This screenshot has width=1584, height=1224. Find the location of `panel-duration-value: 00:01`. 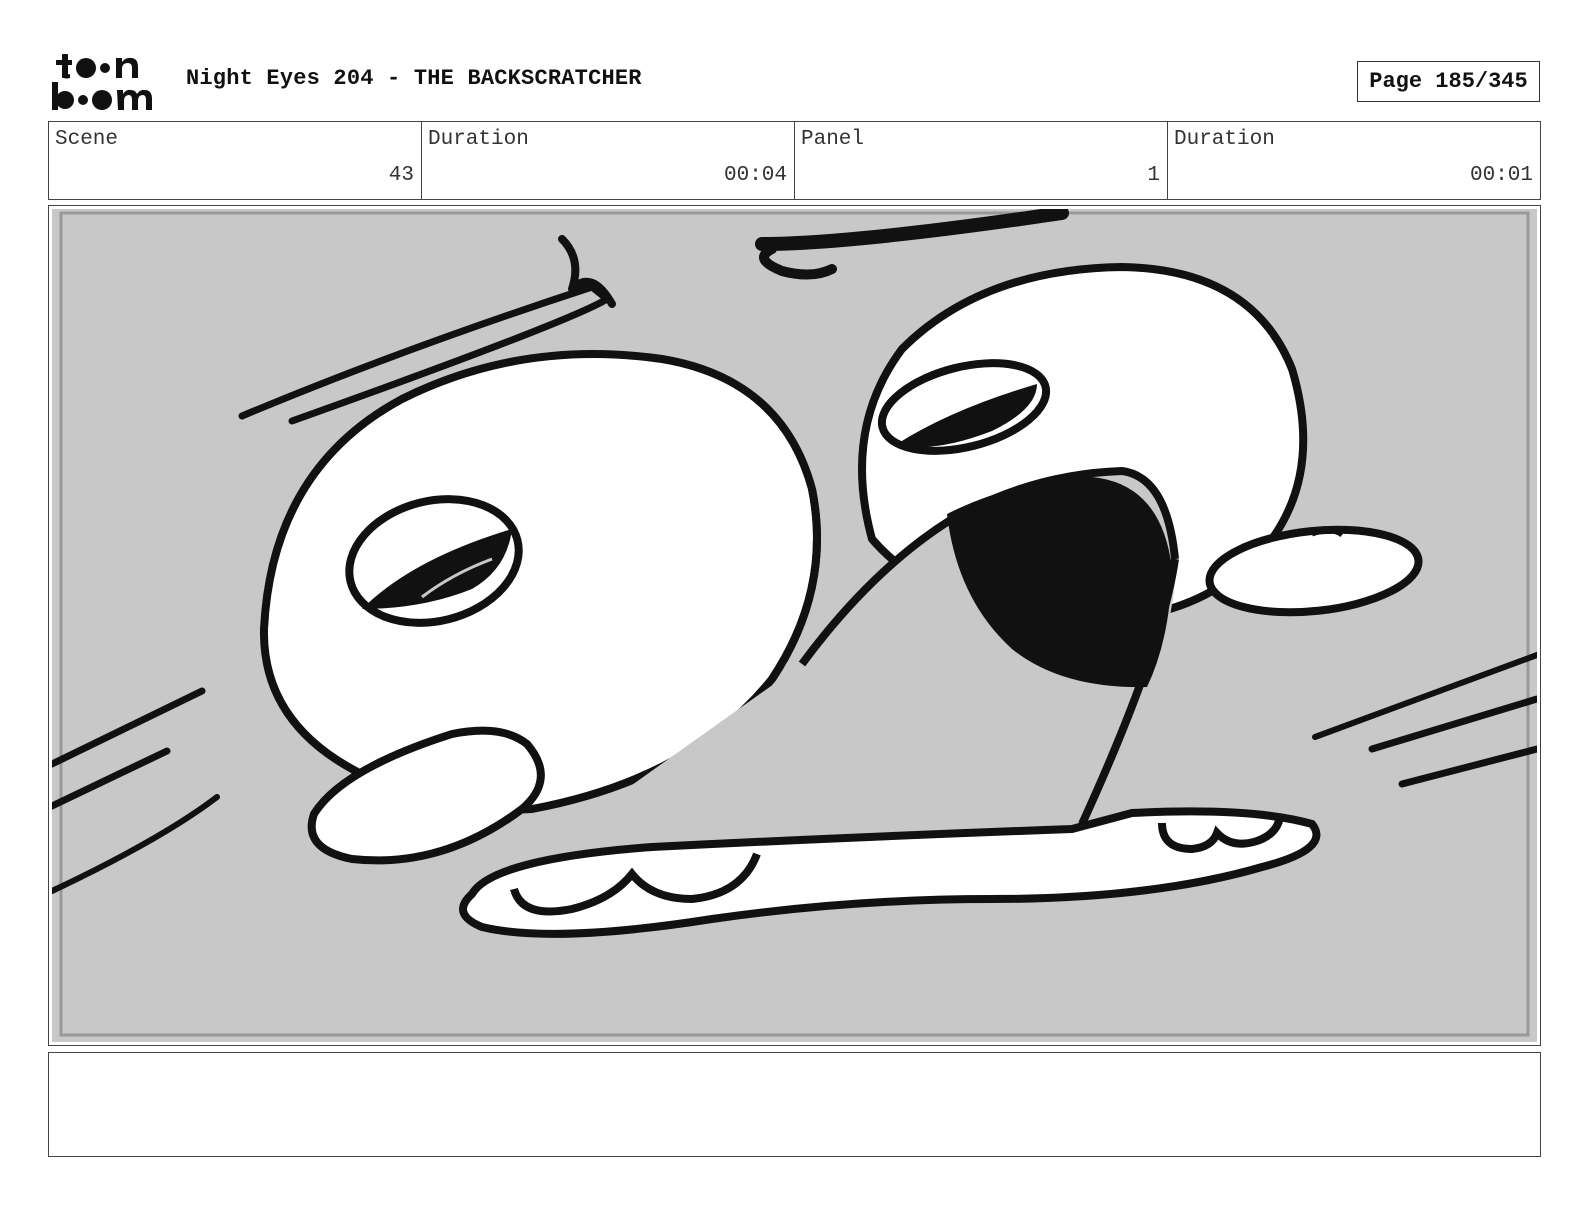

panel-duration-value: 00:01 is located at coordinates (1501, 175).